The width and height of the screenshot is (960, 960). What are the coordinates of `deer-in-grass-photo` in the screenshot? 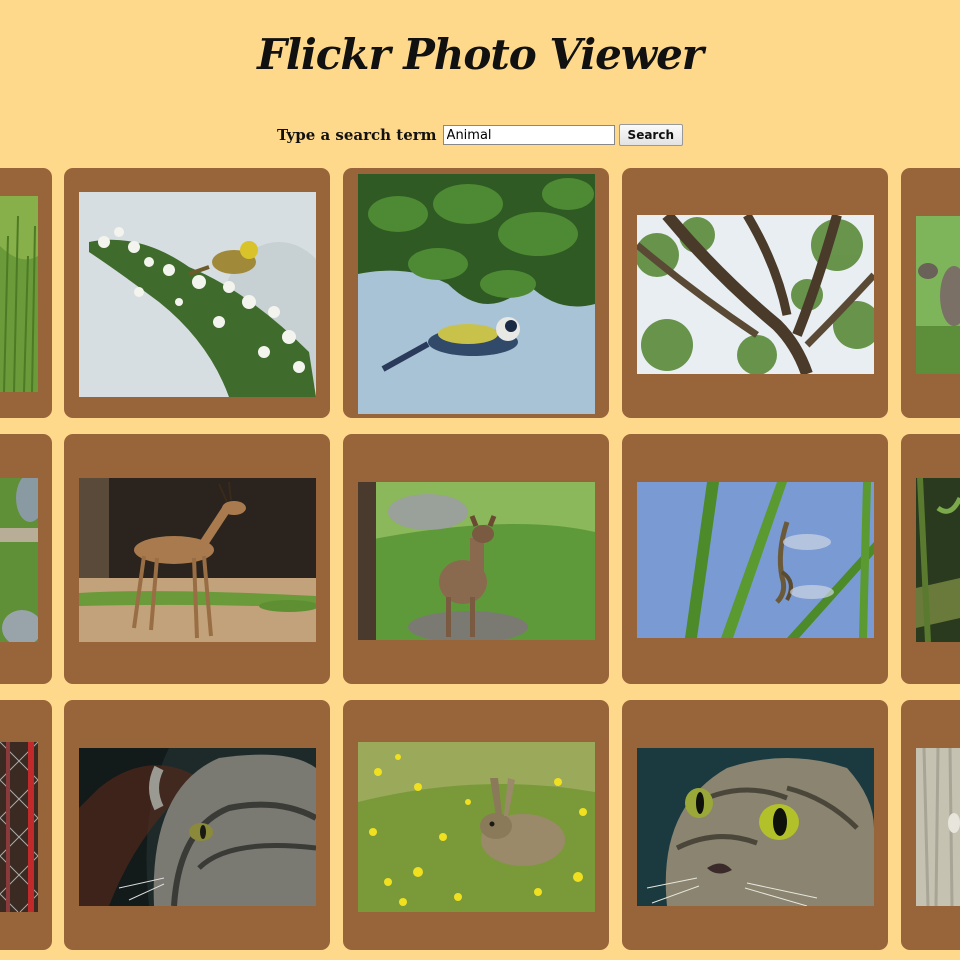 It's located at (476, 561).